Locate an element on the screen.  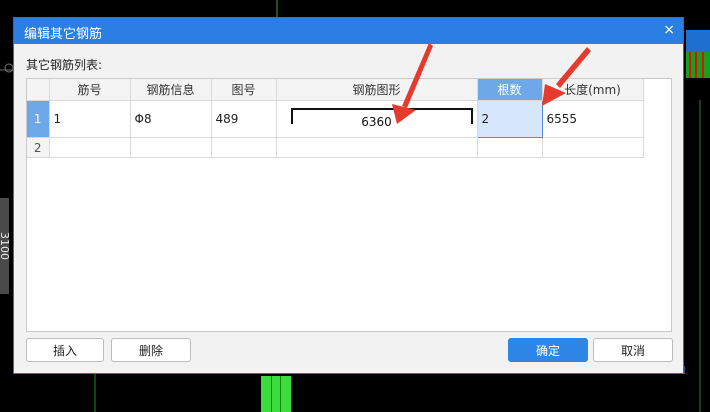
cell-bar-shape is located at coordinates (377, 147).